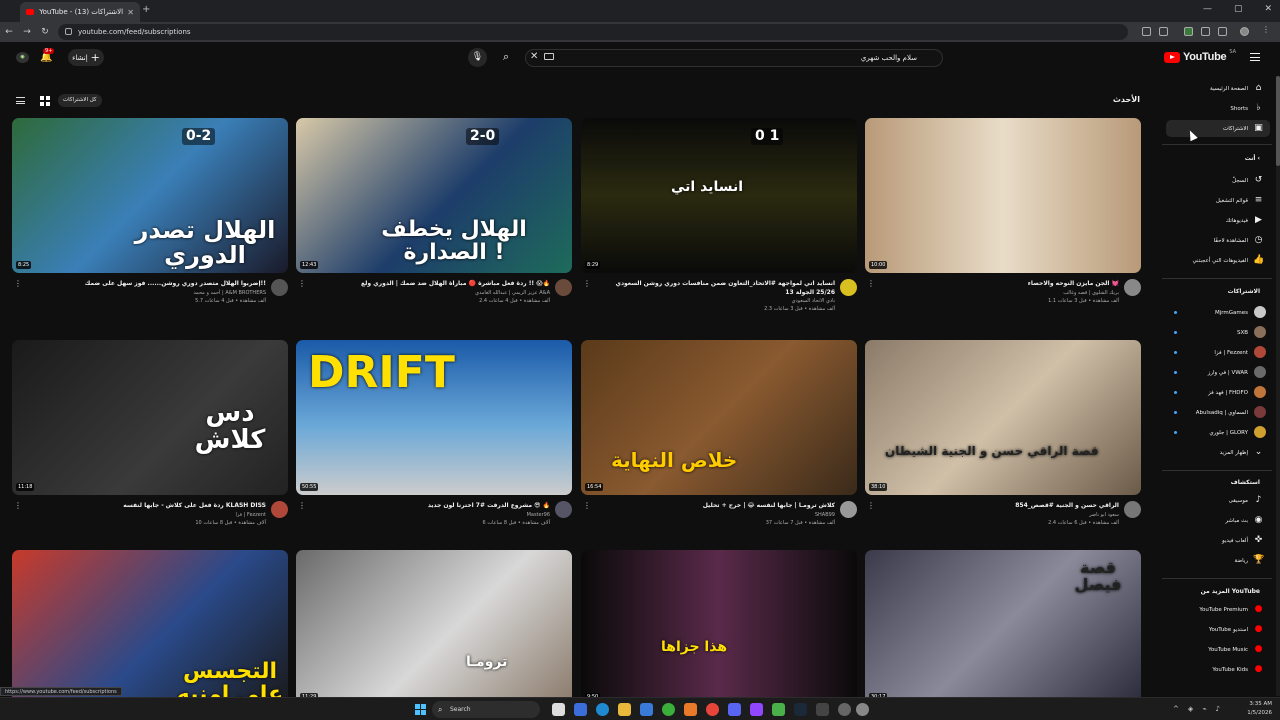  I want to click on volume-icon: ♪, so click(1218, 709).